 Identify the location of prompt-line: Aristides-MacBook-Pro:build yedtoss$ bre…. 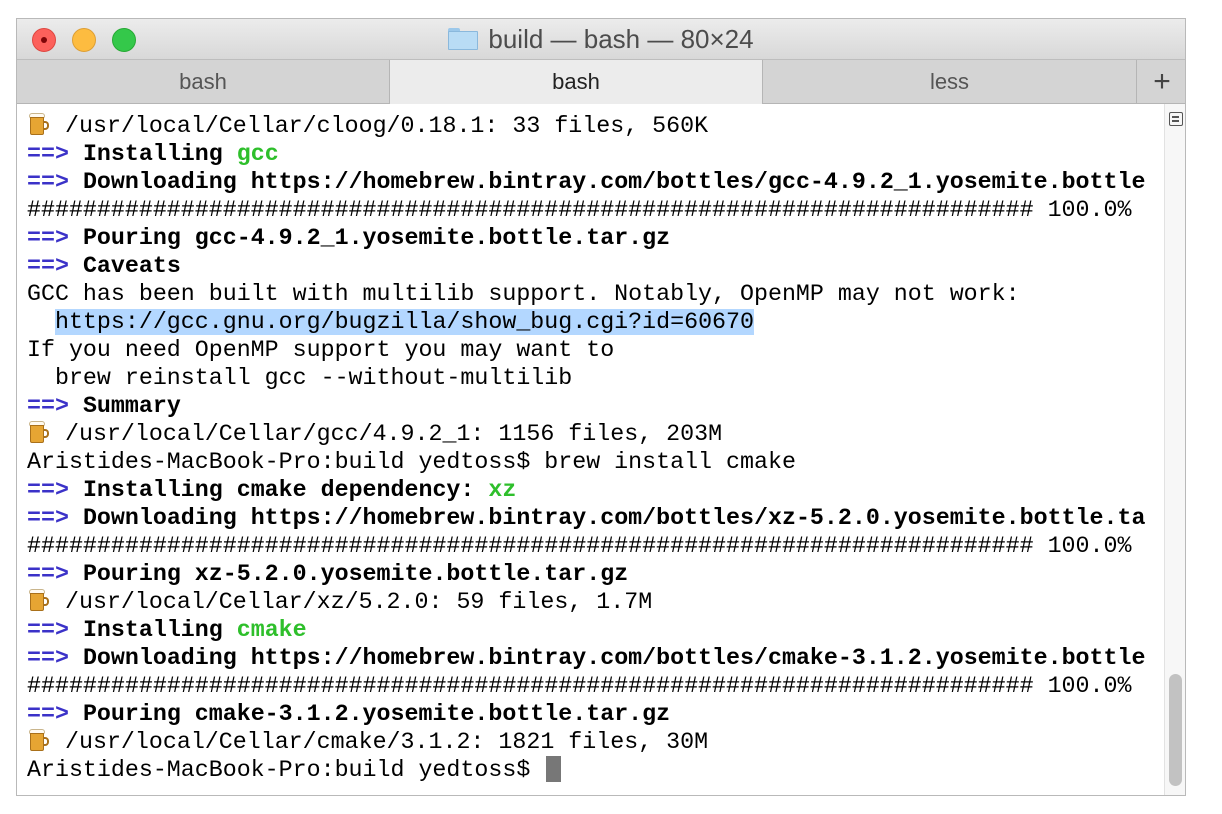
(411, 462).